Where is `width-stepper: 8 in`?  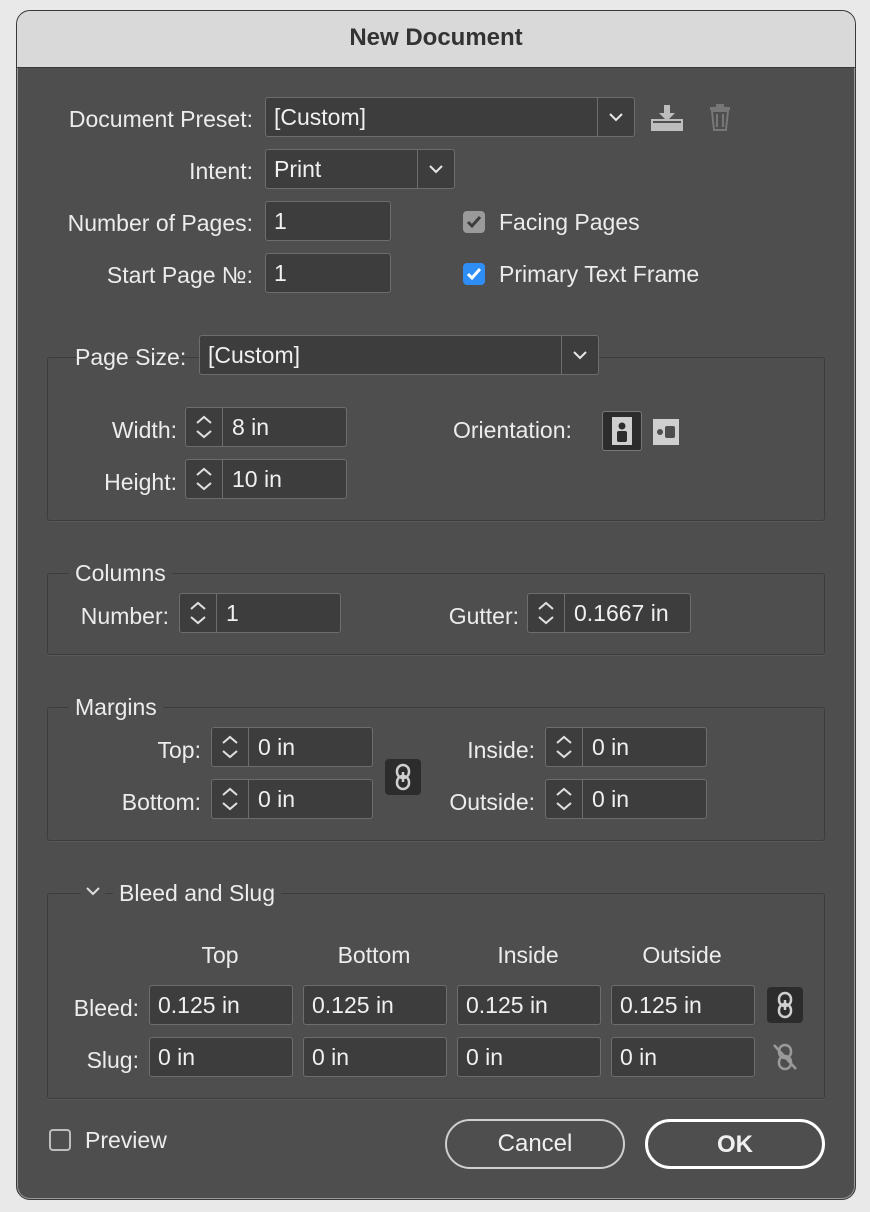 width-stepper: 8 in is located at coordinates (266, 427).